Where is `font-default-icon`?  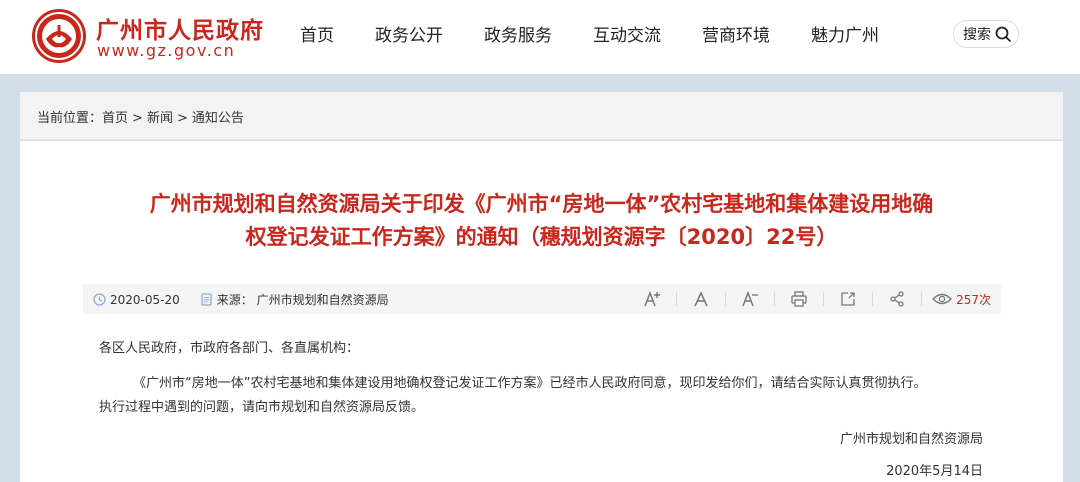
font-default-icon is located at coordinates (701, 299).